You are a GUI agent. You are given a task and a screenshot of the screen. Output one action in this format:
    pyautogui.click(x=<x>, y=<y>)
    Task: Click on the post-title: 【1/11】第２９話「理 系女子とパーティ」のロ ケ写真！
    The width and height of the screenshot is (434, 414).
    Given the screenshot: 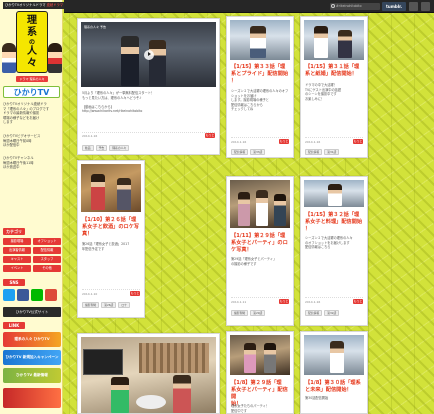 What is the action you would take?
    pyautogui.click(x=260, y=243)
    